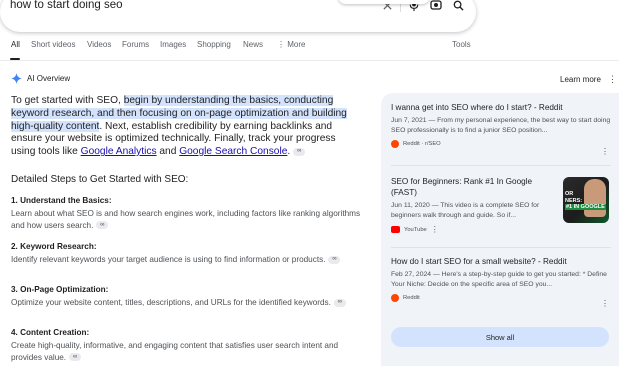 The width and height of the screenshot is (619, 366). I want to click on tooltip, so click(384, 2).